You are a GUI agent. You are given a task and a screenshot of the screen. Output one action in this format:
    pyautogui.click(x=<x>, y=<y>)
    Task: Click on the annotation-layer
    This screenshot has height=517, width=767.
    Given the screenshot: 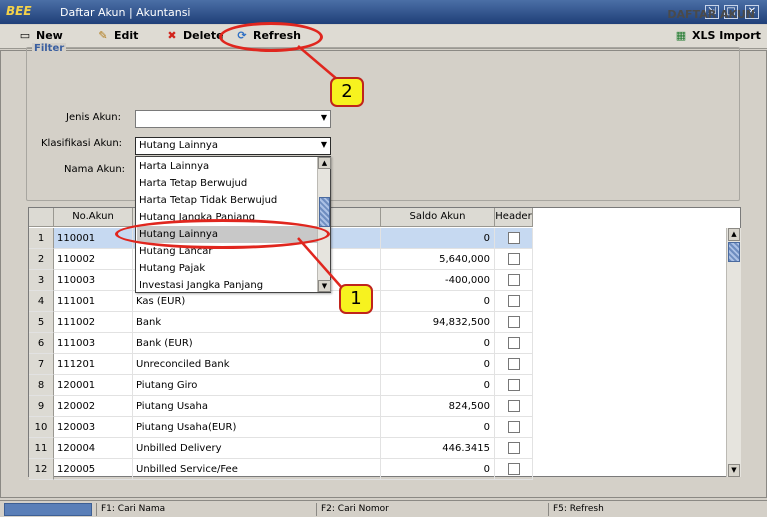 What is the action you would take?
    pyautogui.click(x=320, y=167)
    